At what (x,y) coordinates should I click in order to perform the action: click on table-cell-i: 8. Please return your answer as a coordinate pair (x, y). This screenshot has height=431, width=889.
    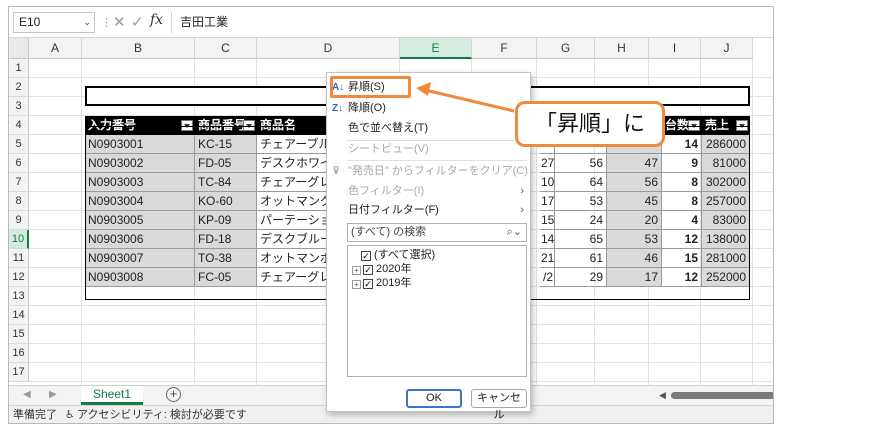
    Looking at the image, I should click on (682, 201).